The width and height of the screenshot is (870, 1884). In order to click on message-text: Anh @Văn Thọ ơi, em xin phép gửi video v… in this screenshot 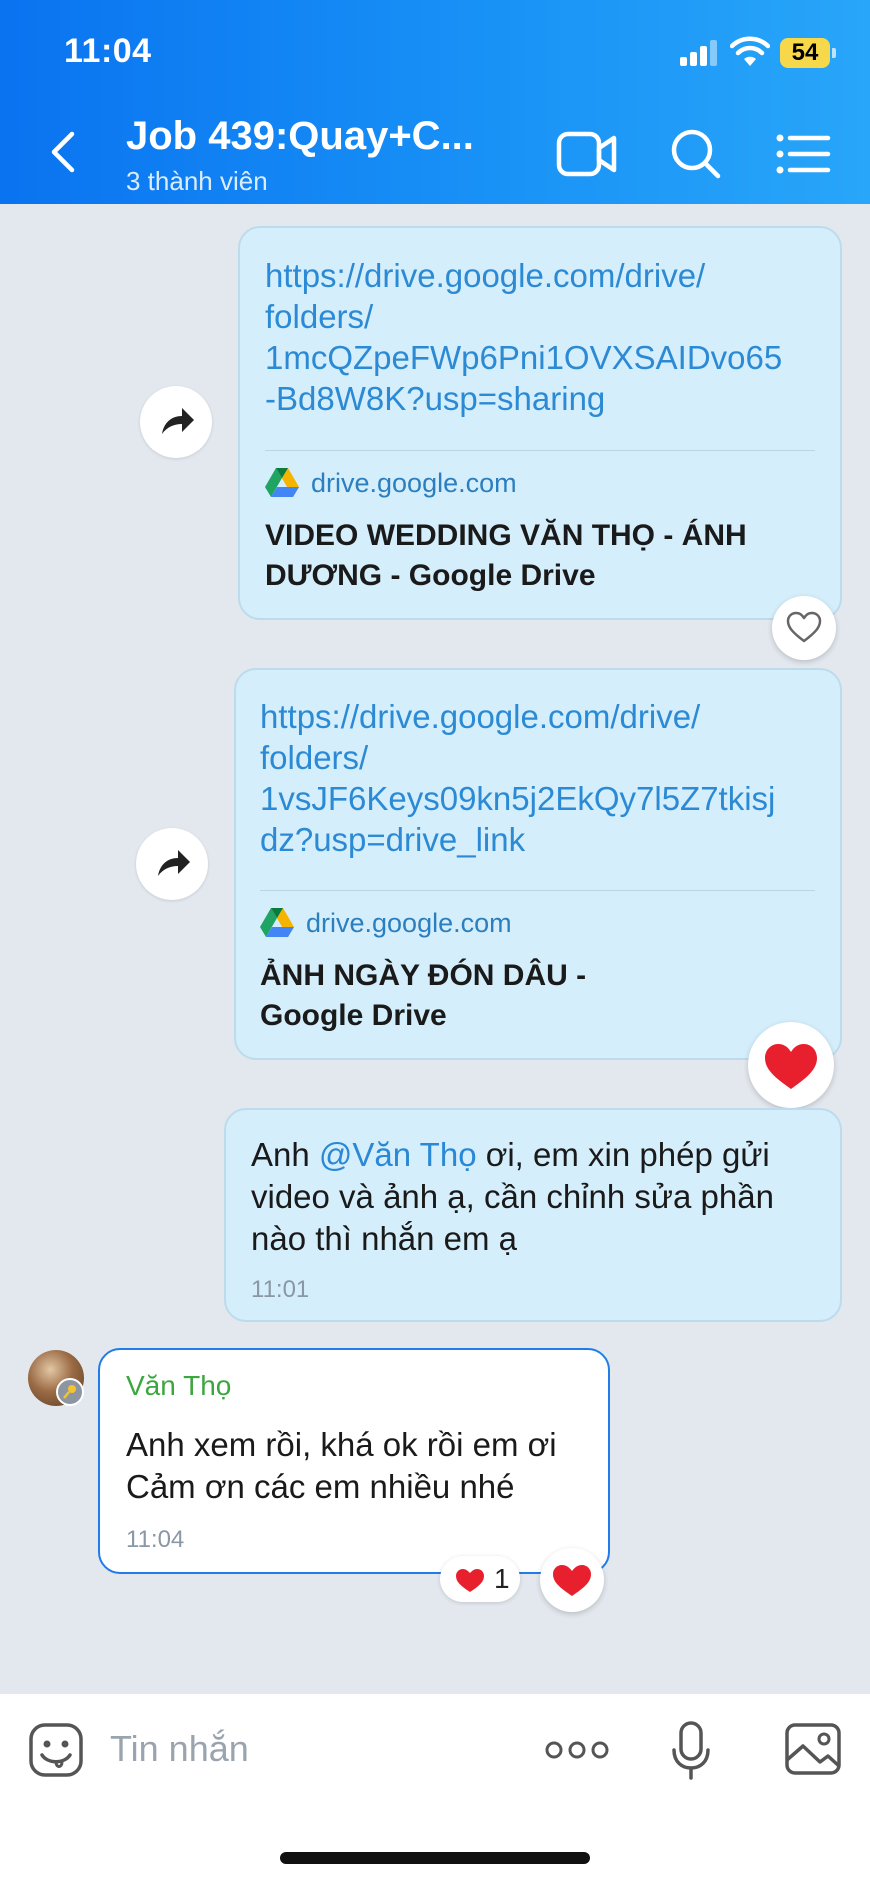, I will do `click(512, 1196)`.